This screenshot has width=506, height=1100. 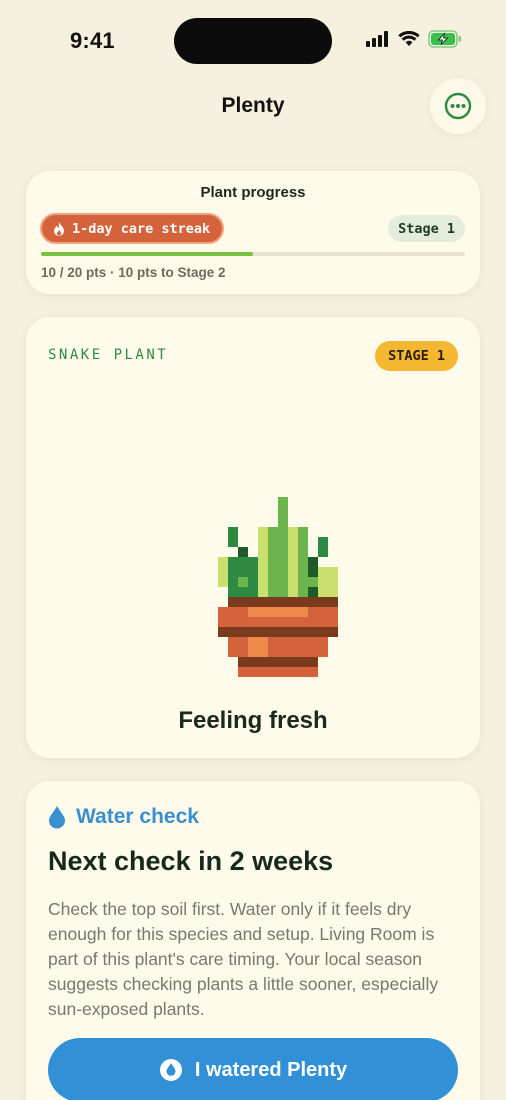 I want to click on plant-species: SNAKE PLANT, so click(x=108, y=355).